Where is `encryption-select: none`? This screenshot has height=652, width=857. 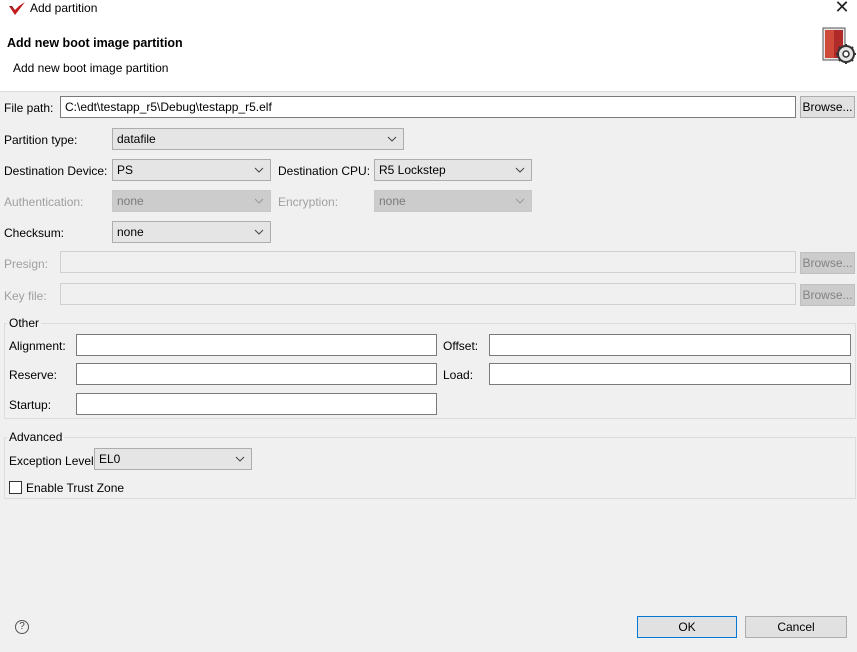 encryption-select: none is located at coordinates (453, 201).